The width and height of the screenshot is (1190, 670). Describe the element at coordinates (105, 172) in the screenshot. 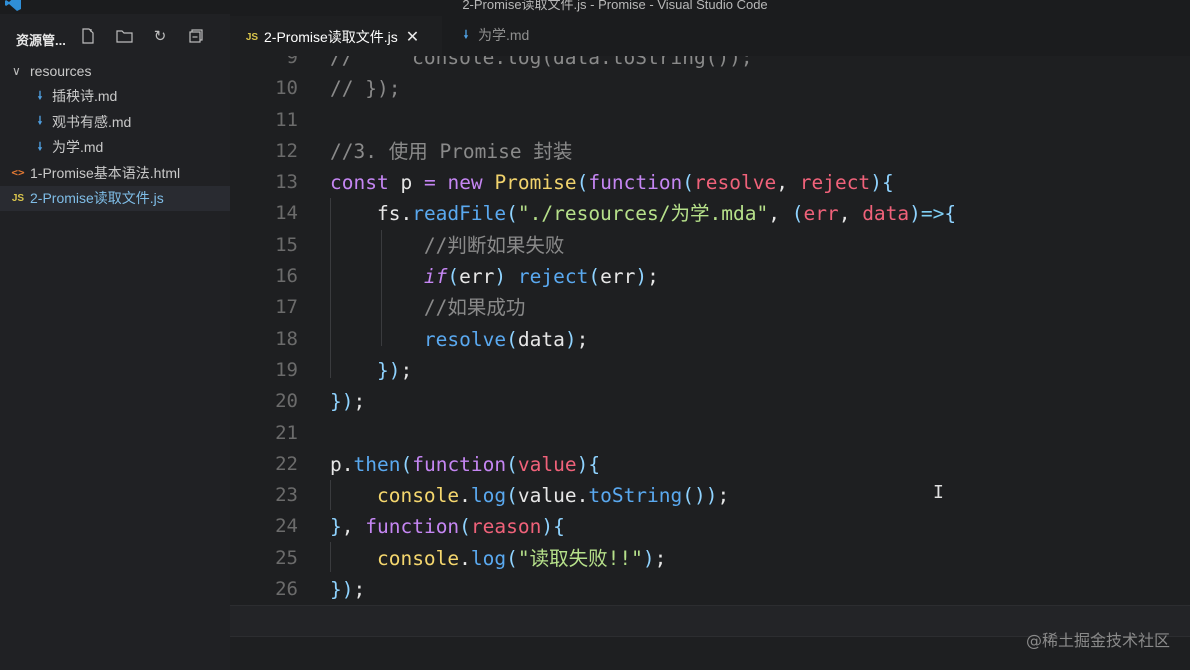

I see `file-label: 1-Promise基本语法.html` at that location.